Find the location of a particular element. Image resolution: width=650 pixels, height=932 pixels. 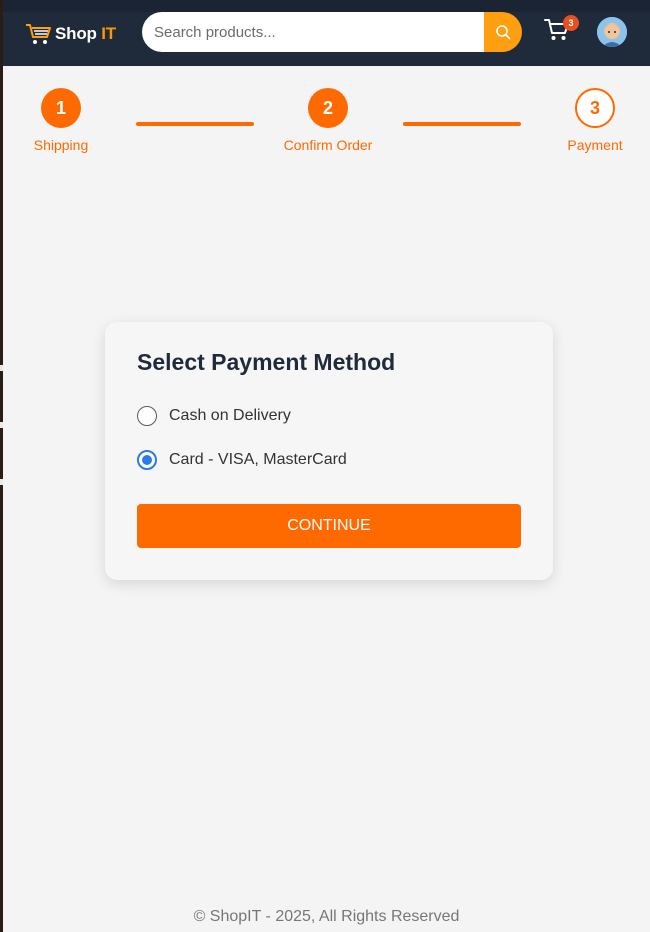

step-label: Shipping is located at coordinates (61, 145).